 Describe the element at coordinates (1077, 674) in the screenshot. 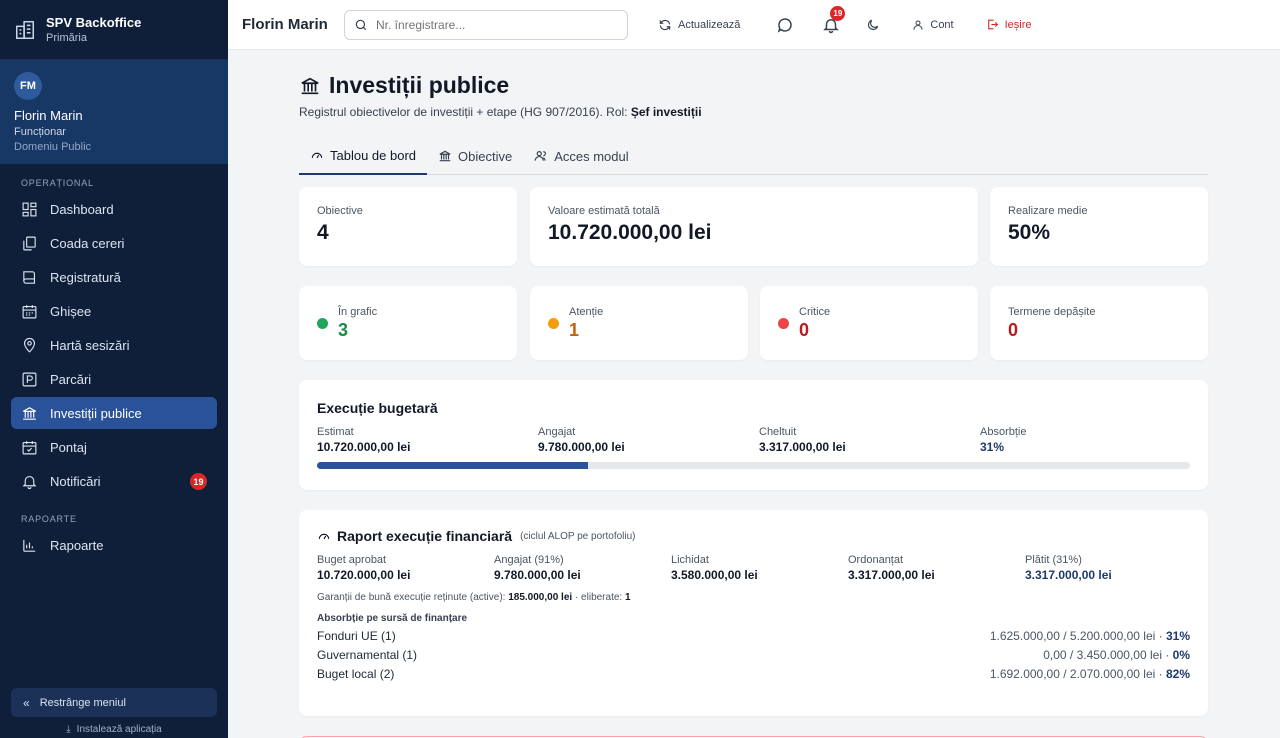

I see `source-amounts: 1.692.000,00 / 2.070.000,00 lei ·` at that location.